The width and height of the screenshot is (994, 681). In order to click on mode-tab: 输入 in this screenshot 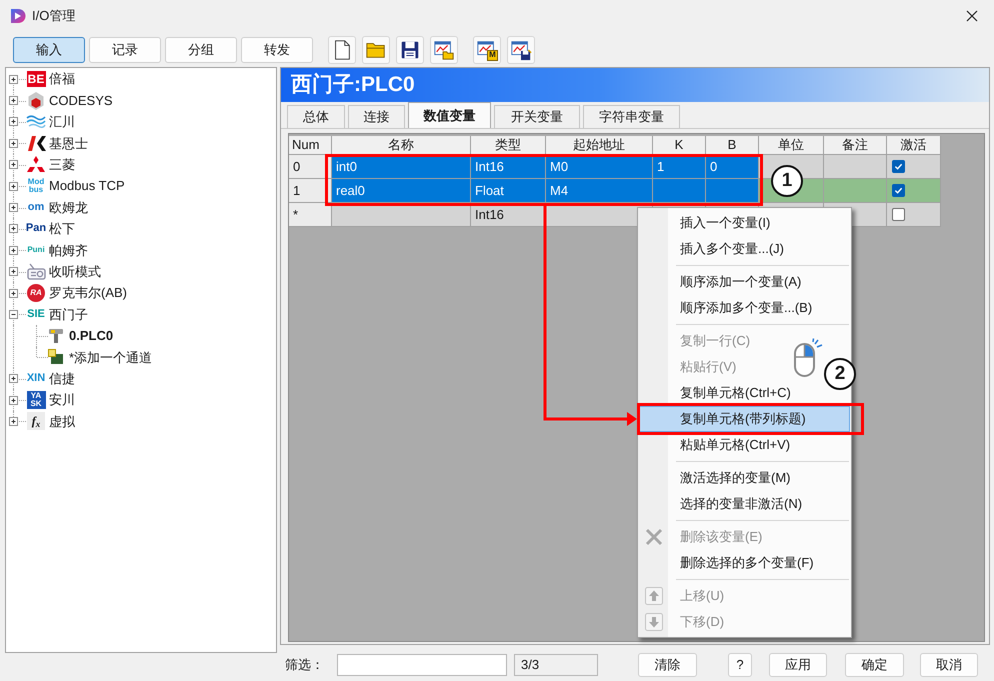, I will do `click(49, 49)`.